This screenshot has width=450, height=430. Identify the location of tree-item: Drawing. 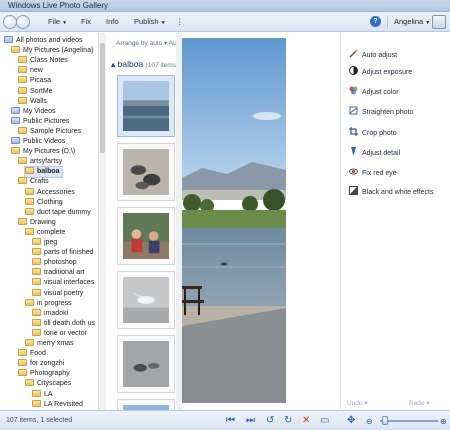
(37, 222).